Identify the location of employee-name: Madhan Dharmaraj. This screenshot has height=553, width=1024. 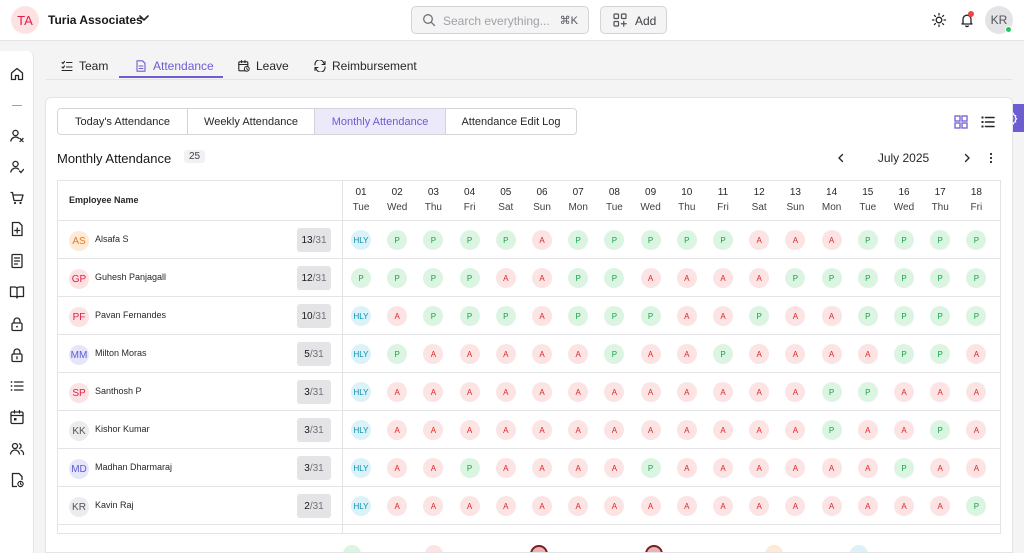
(133, 467).